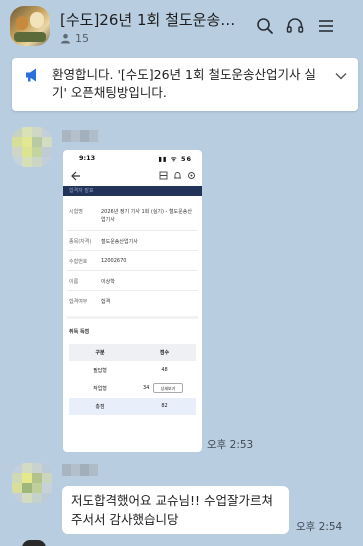  I want to click on settings-icon, so click(191, 175).